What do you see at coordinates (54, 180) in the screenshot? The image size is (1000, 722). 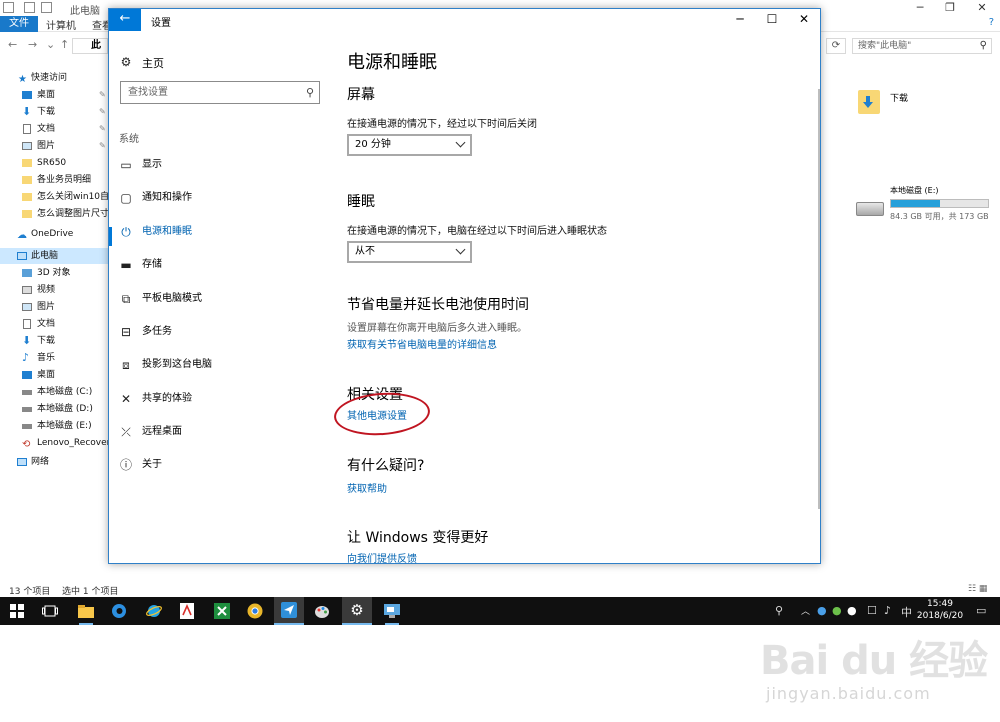 I see `nav-item-folder: 各业务员明细` at bounding box center [54, 180].